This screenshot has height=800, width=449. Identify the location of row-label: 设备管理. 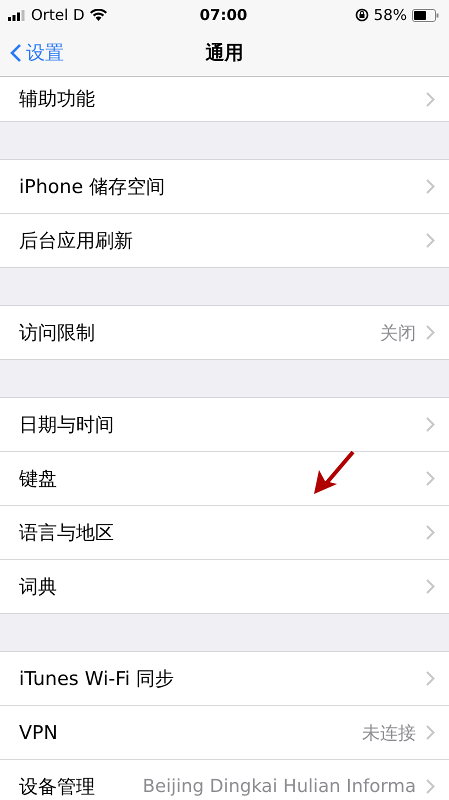
(57, 787).